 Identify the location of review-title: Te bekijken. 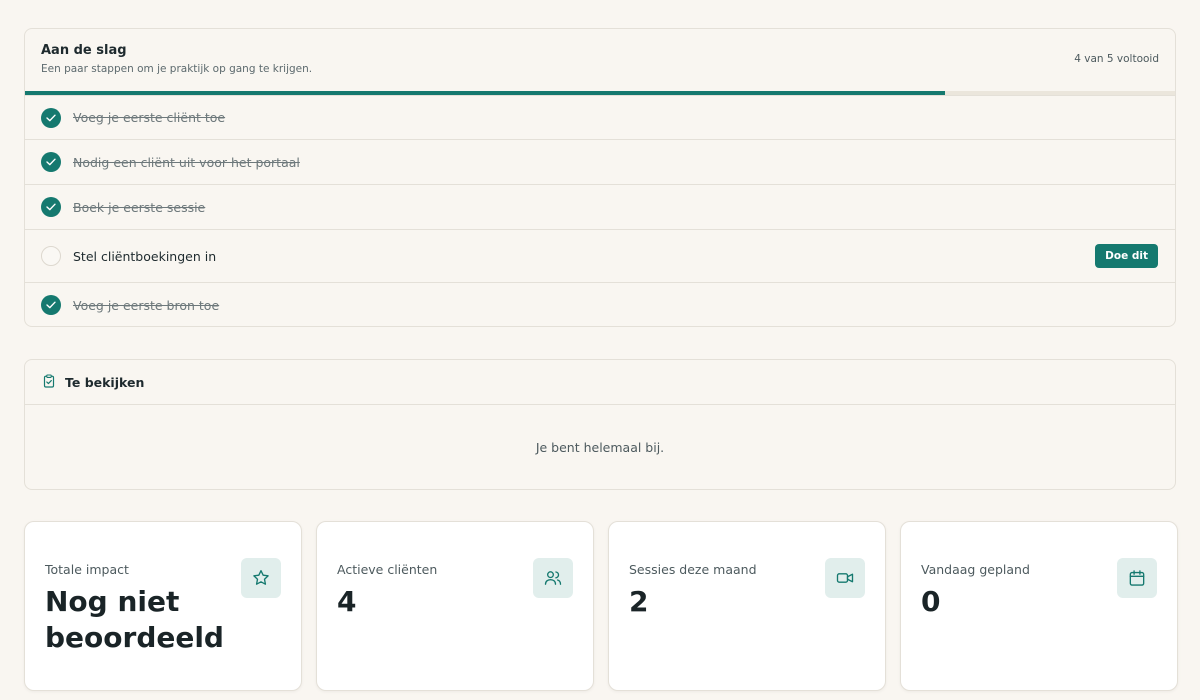
(105, 382).